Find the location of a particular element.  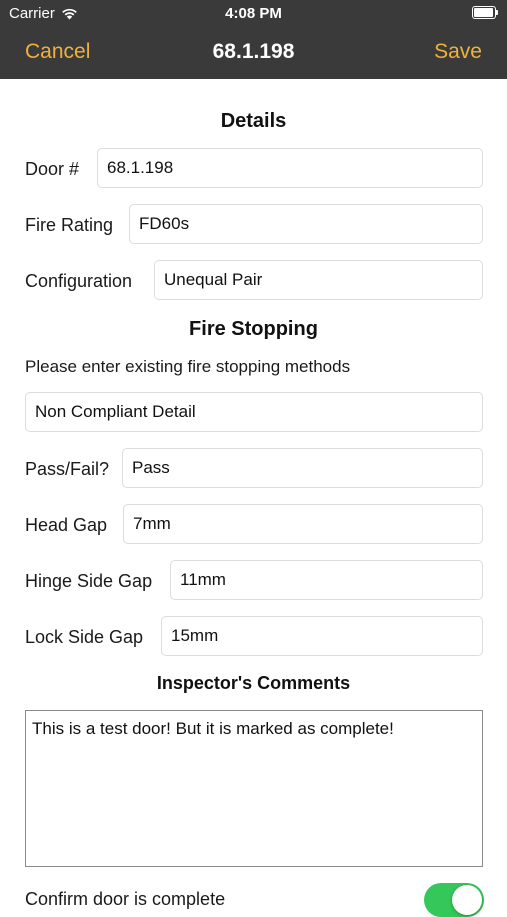

configuration-field: Unequal Pair is located at coordinates (318, 280).